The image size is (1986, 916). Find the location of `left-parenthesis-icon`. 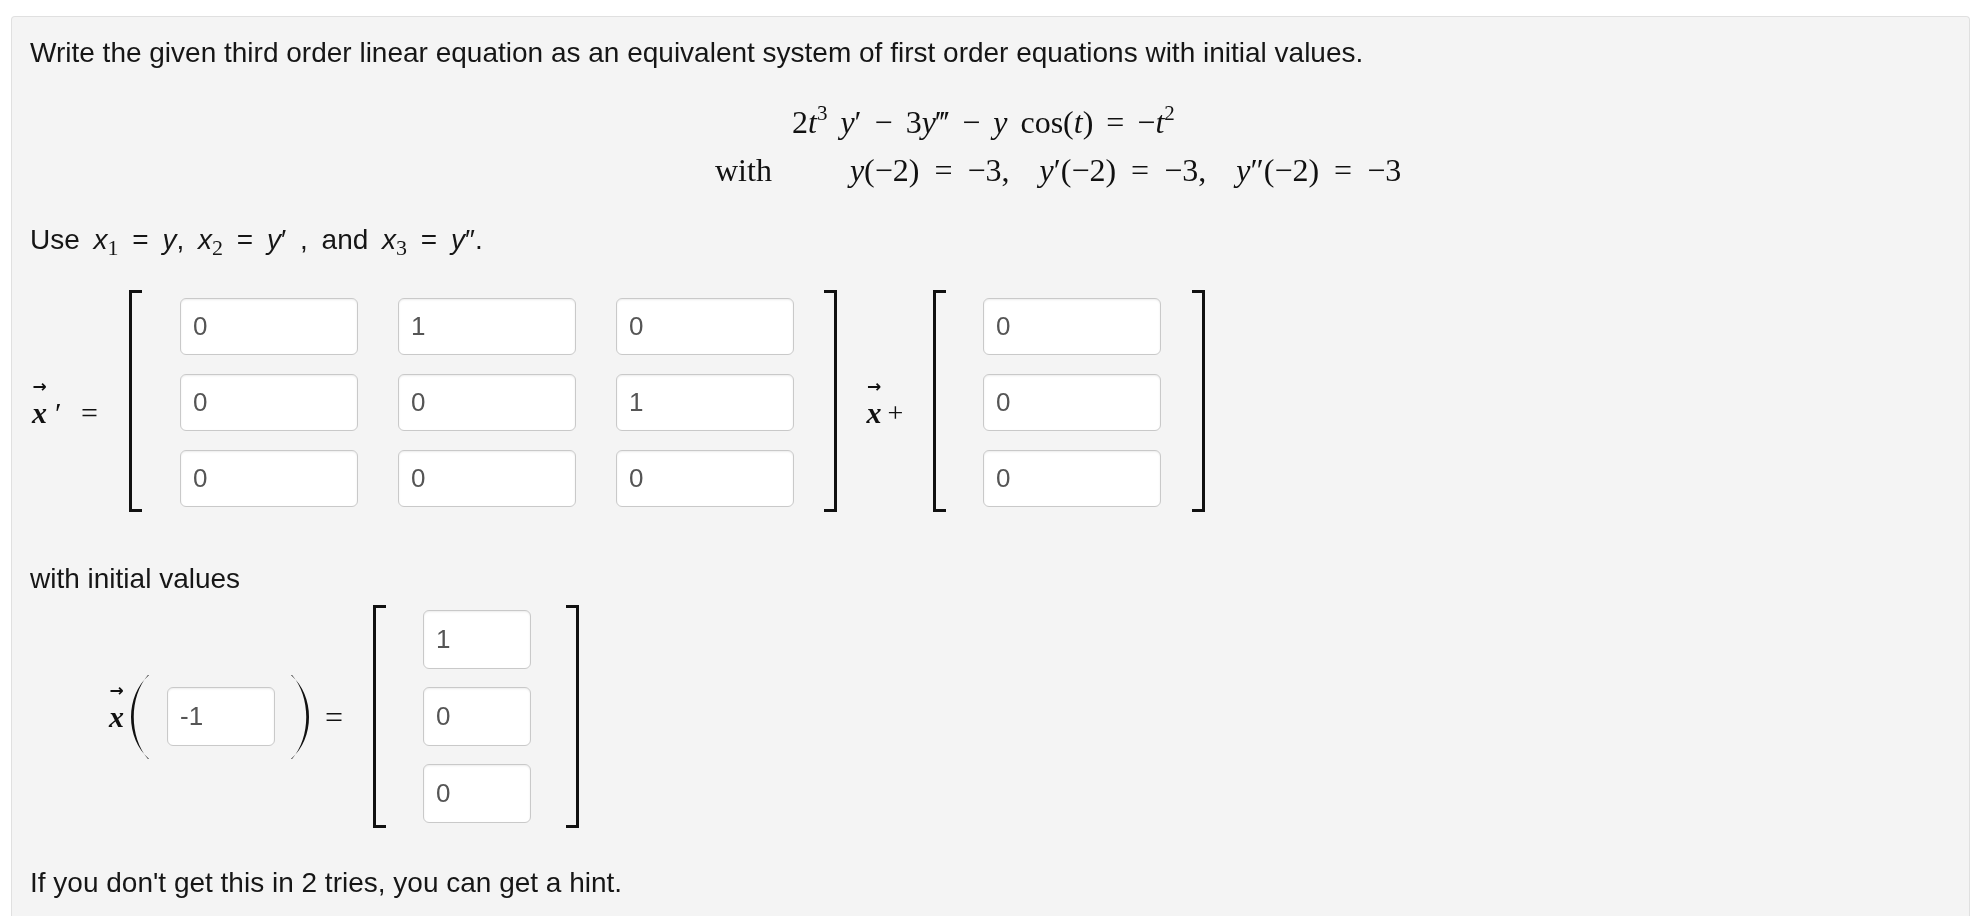

left-parenthesis-icon is located at coordinates (140, 716).